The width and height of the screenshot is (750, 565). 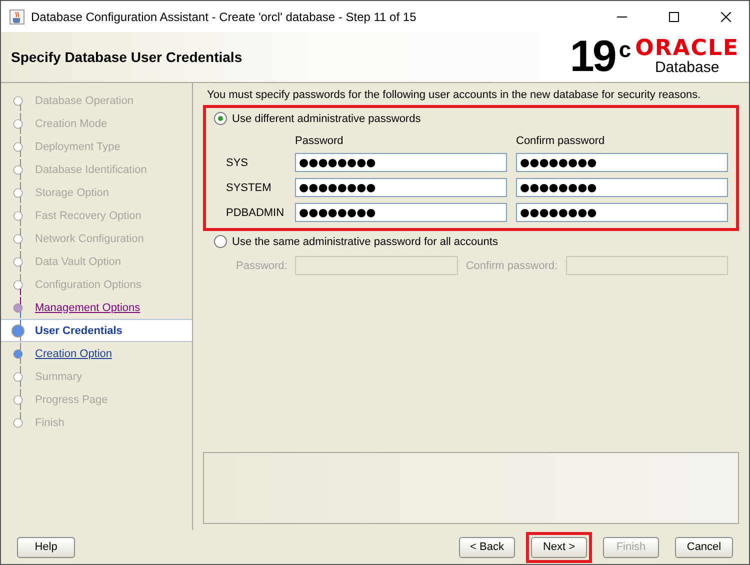 I want to click on java-cup-icon, so click(x=17, y=16).